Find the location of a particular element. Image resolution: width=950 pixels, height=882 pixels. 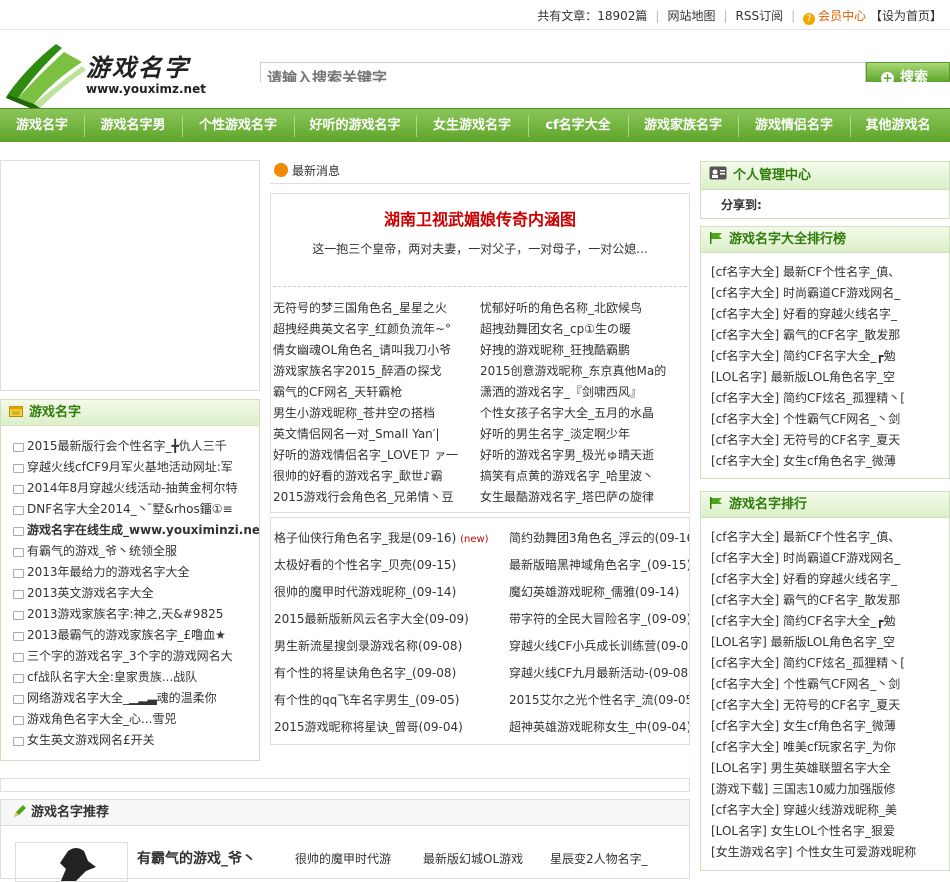

nav-item-nice-names: 好听的游戏名字 is located at coordinates (355, 126).